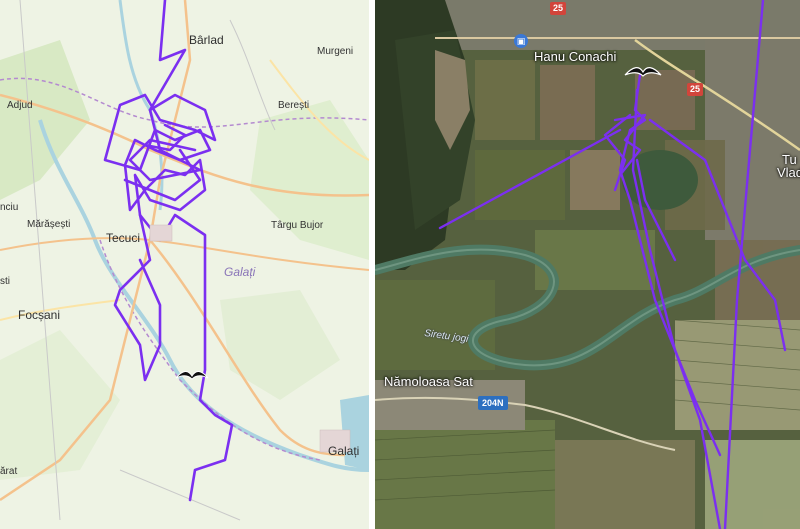  I want to click on town-label-beresti: Berești, so click(294, 105).